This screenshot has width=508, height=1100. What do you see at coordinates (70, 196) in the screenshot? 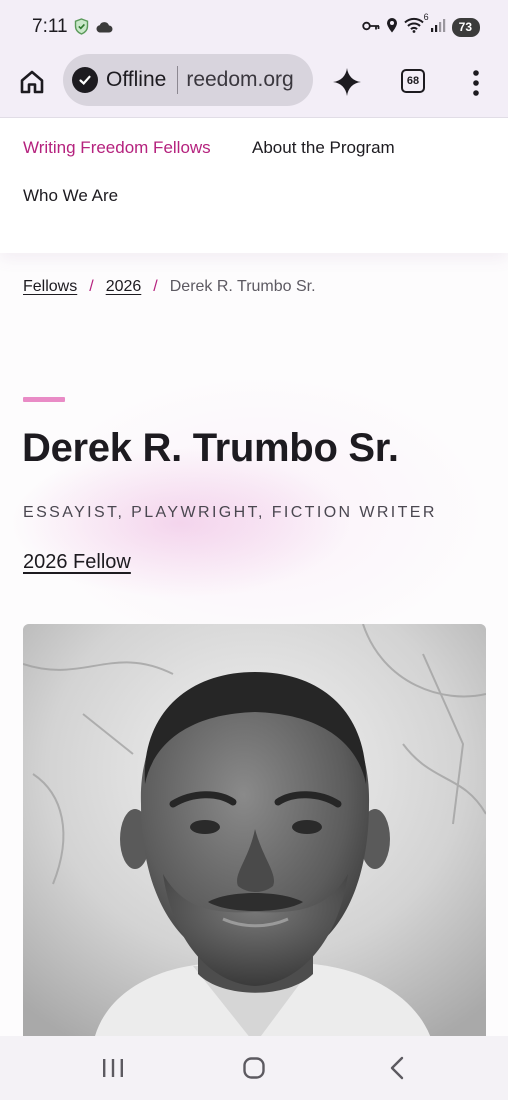
I see `nav-link-who-we-are: Who We Are` at bounding box center [70, 196].